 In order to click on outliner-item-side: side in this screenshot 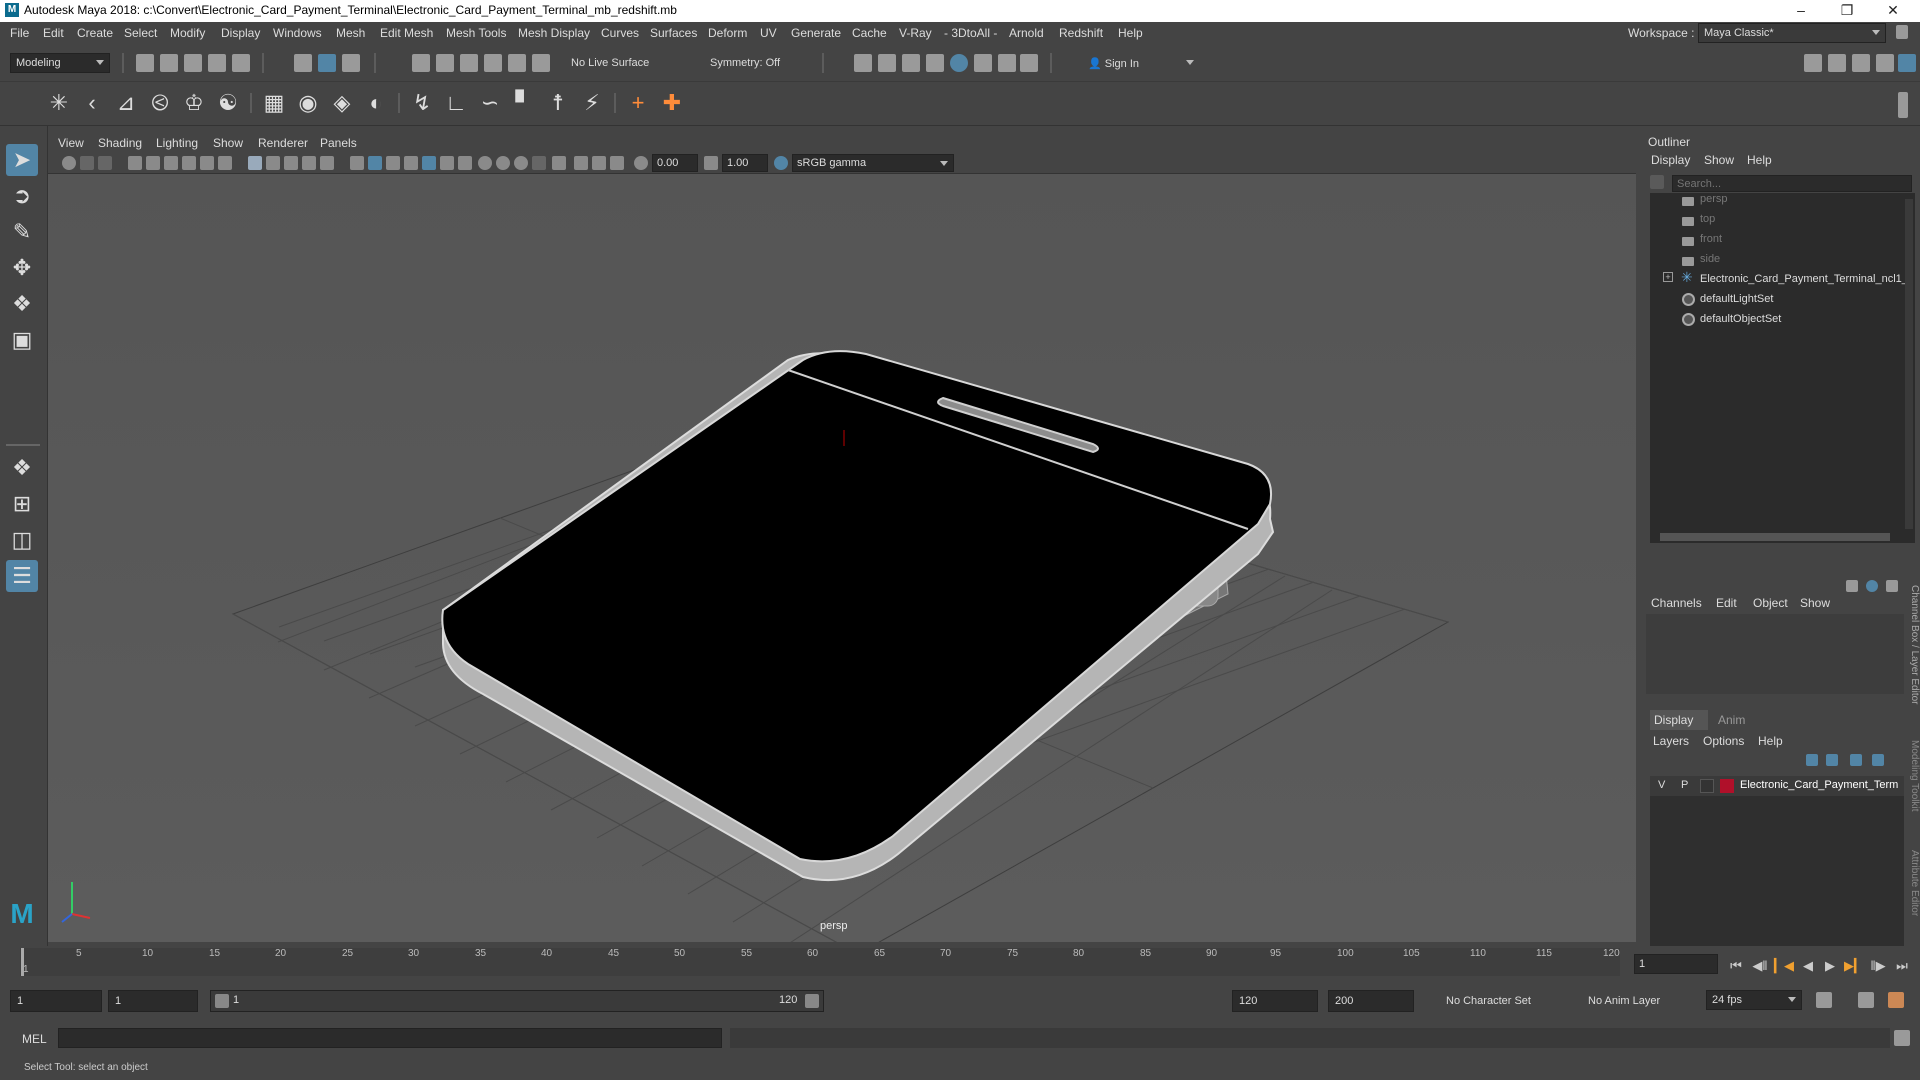, I will do `click(1710, 259)`.